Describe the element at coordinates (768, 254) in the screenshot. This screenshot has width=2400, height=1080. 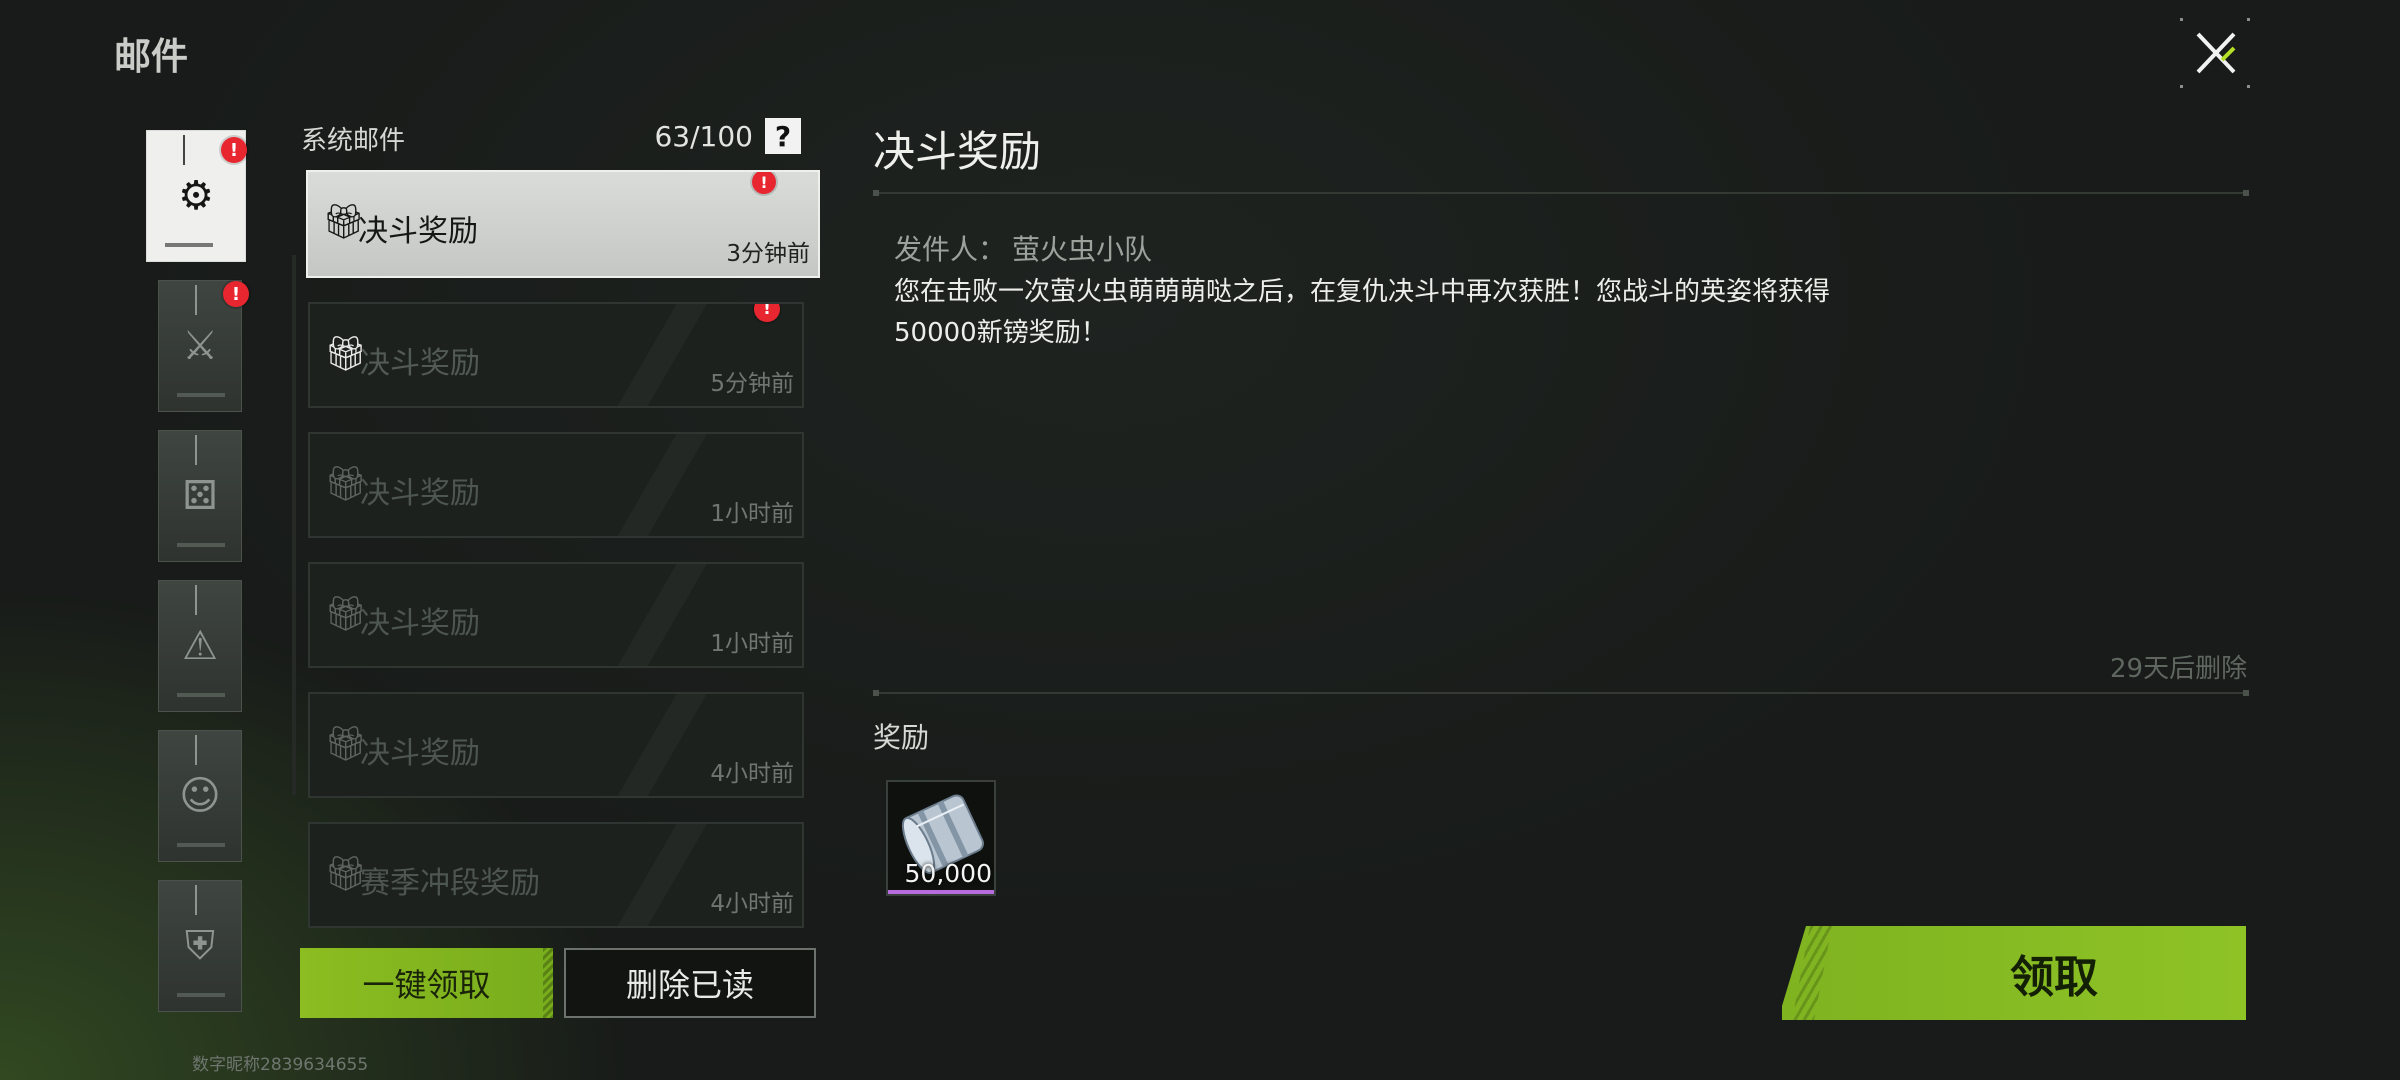
I see `mail-time: 3分钟前` at that location.